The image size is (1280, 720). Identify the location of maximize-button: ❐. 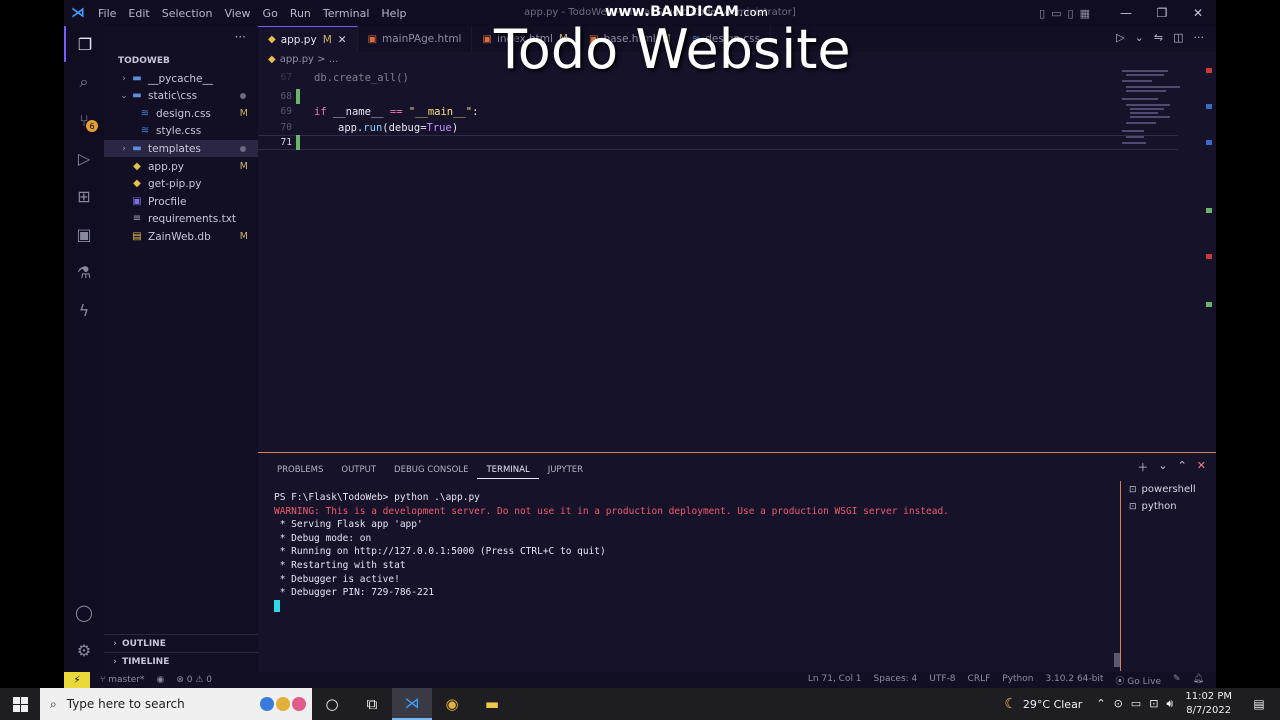
(1162, 13).